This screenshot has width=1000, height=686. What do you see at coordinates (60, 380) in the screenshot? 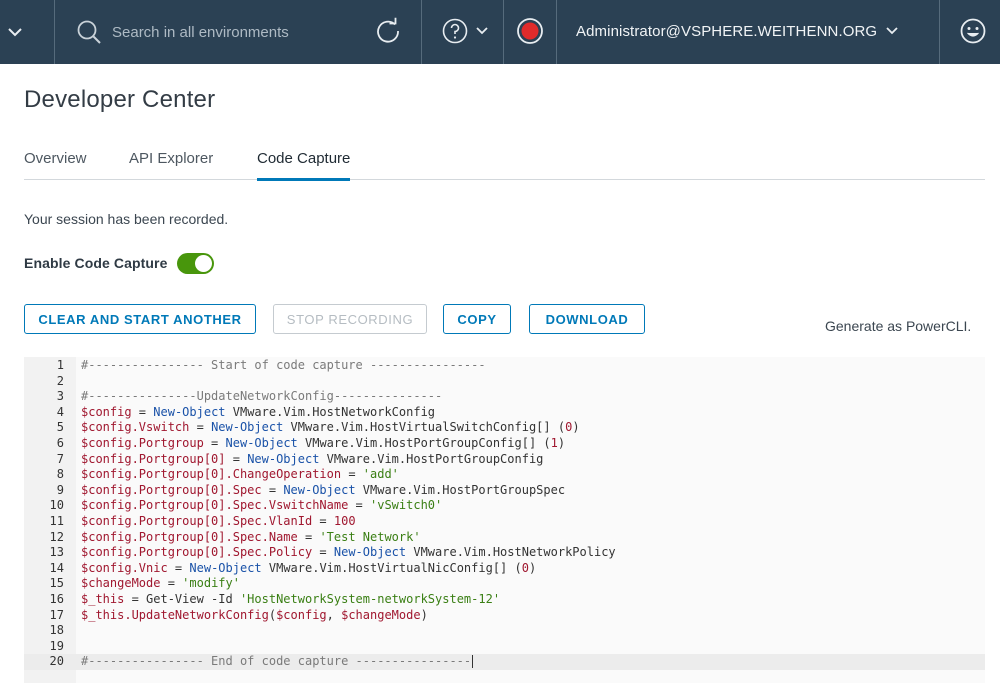
I see `line-number: 2` at bounding box center [60, 380].